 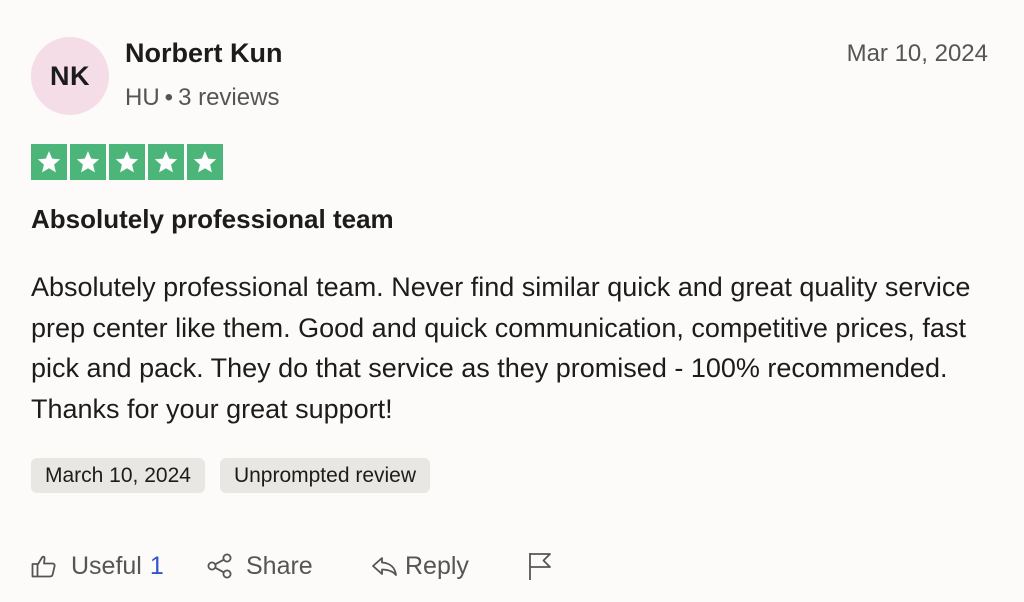 I want to click on report-button, so click(x=540, y=566).